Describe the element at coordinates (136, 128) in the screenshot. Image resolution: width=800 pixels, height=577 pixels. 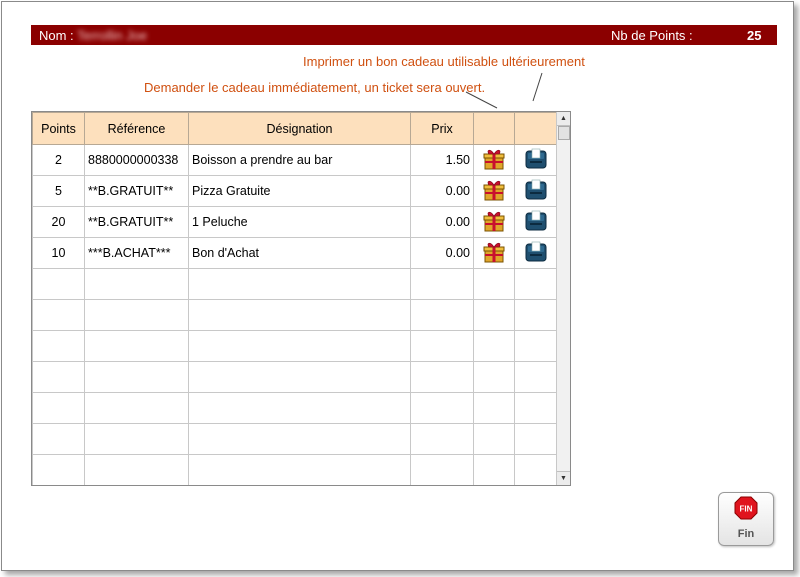
I see `column-header-reference: Référence` at that location.